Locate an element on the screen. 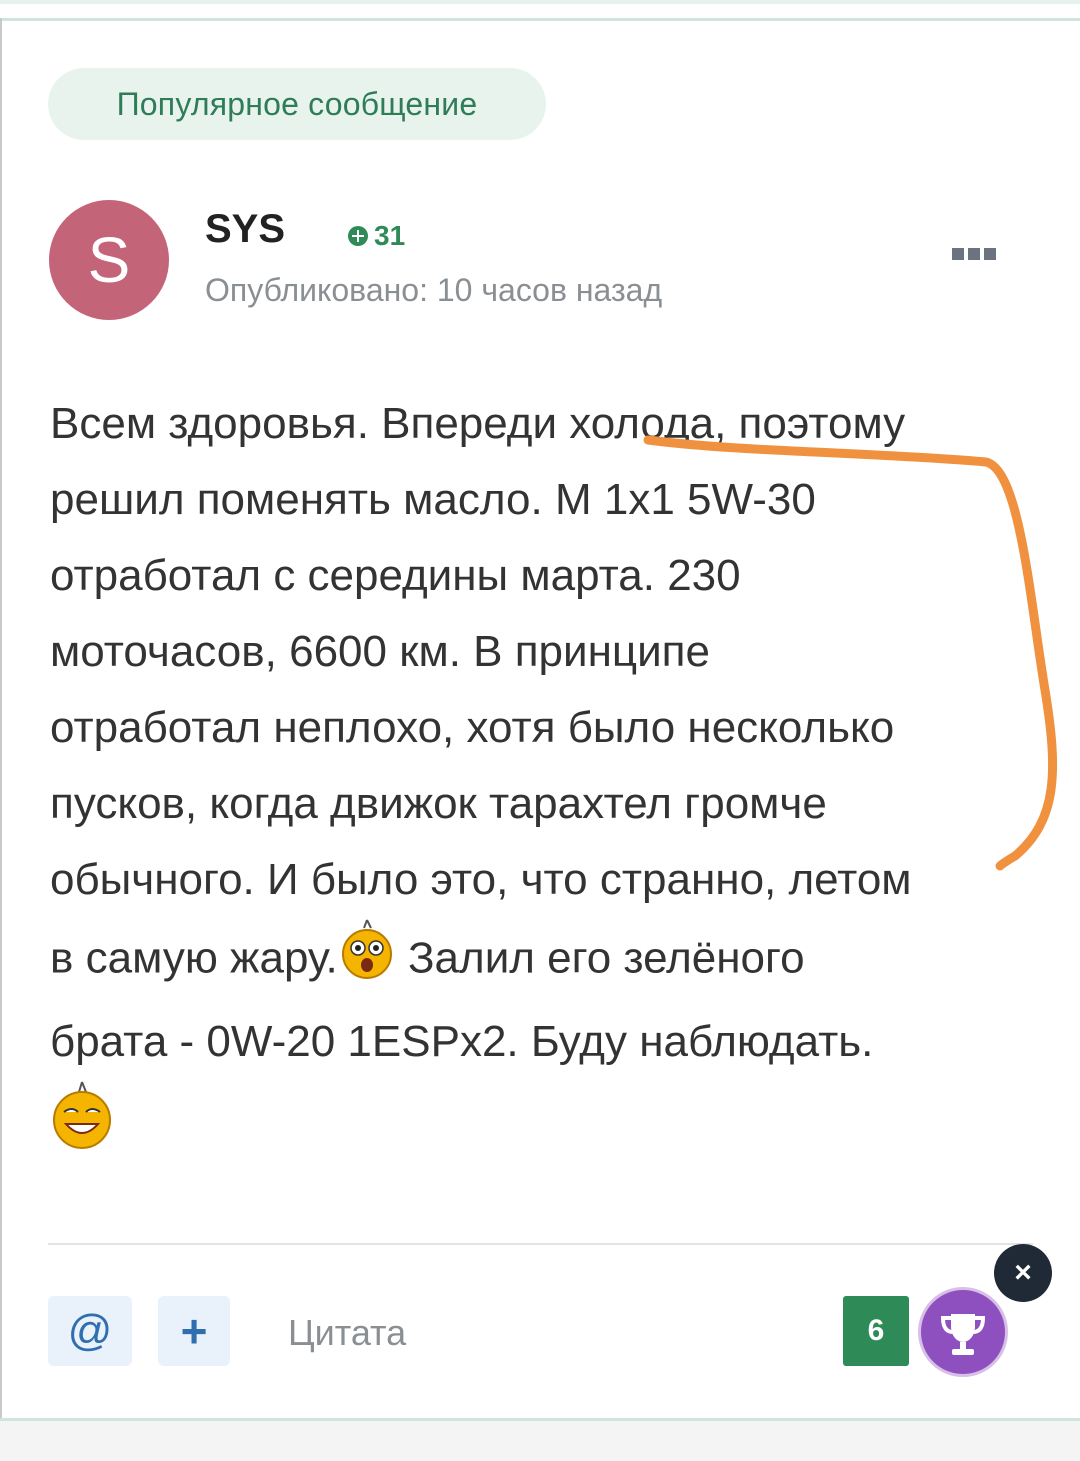  popular-post-badge: Популярное сообщение is located at coordinates (297, 104).